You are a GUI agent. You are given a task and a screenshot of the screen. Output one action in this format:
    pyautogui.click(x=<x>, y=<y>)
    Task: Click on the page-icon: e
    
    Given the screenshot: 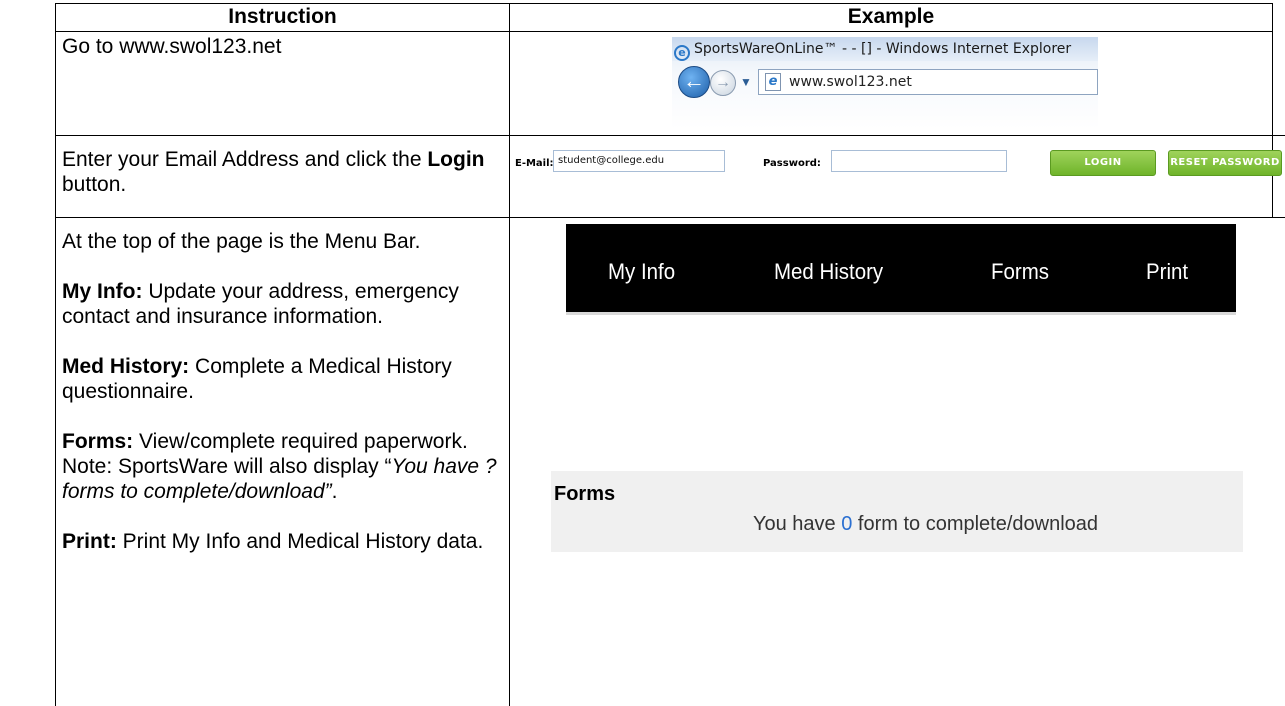 What is the action you would take?
    pyautogui.click(x=773, y=82)
    